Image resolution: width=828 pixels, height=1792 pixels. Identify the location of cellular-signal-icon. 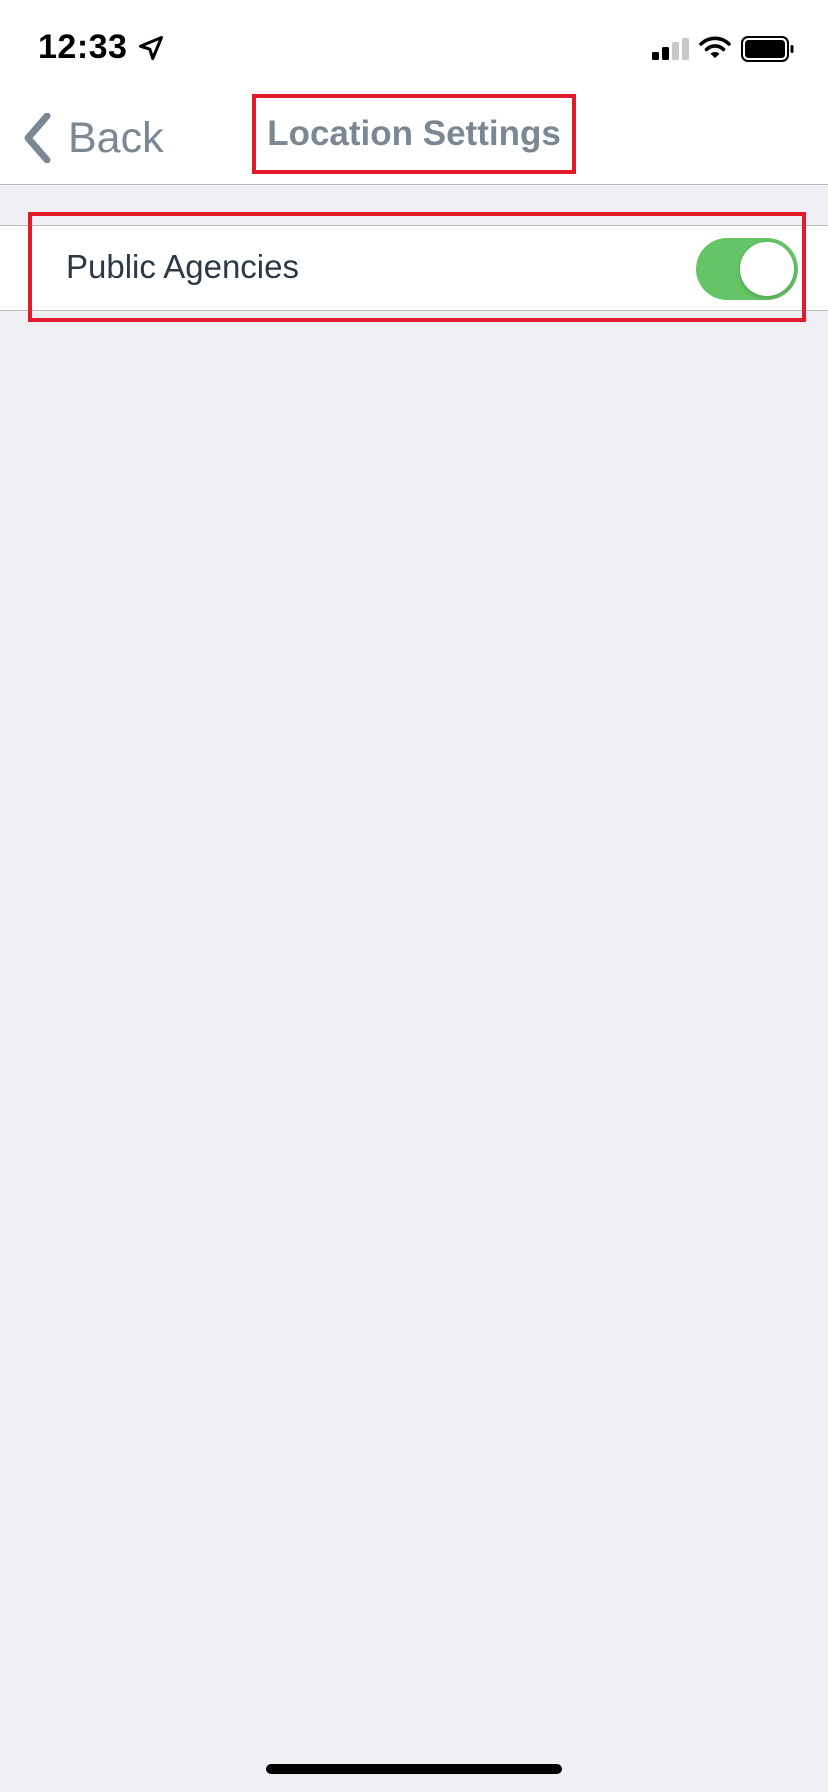
(670, 49).